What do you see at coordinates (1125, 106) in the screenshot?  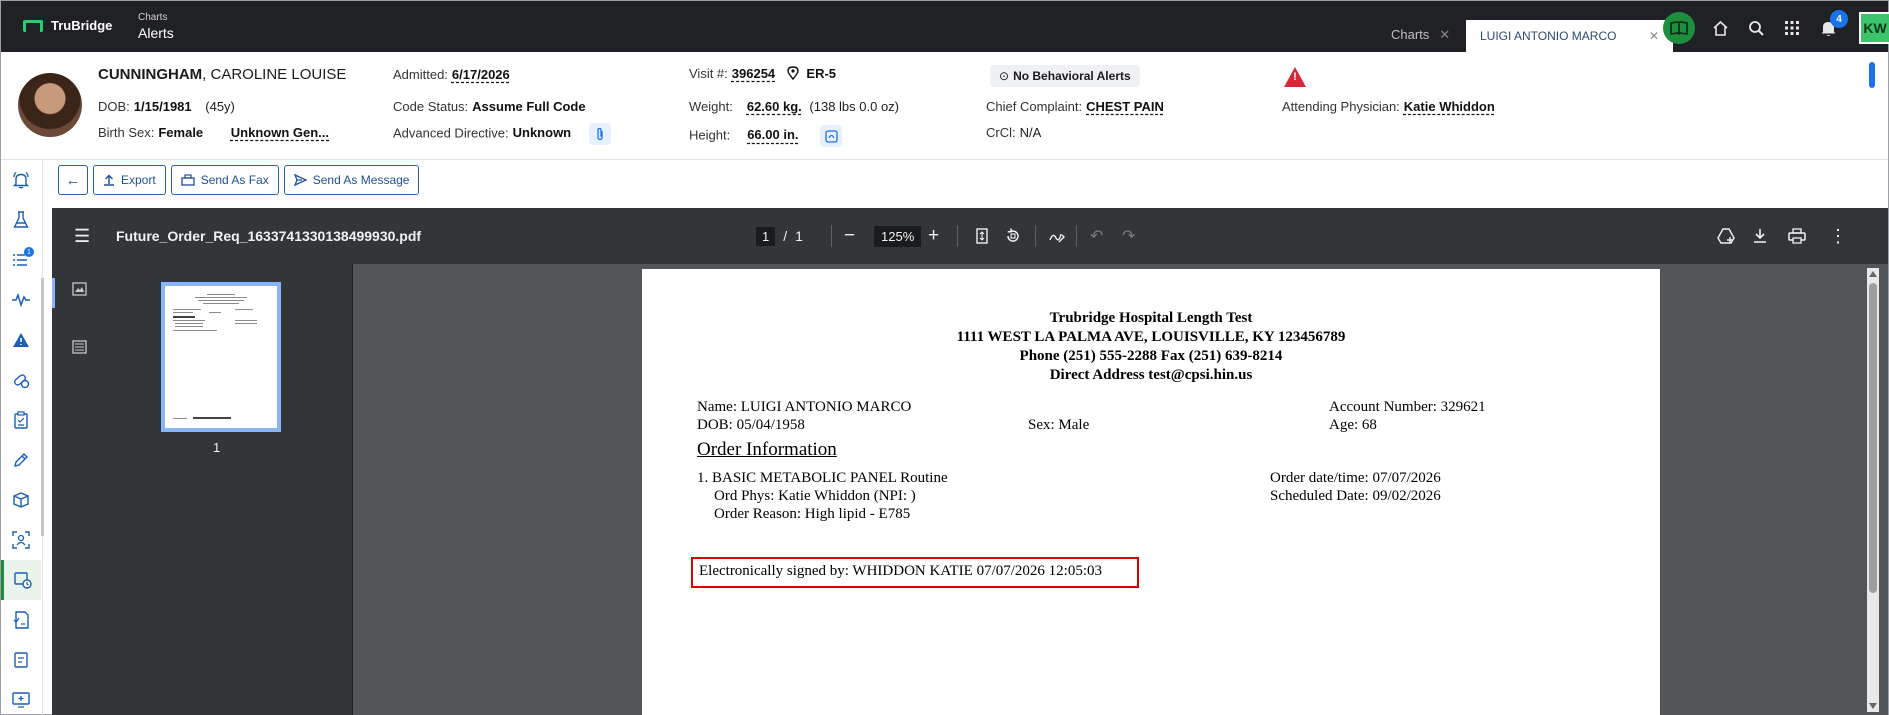 I see `chief-complaint-value: CHEST PAIN` at bounding box center [1125, 106].